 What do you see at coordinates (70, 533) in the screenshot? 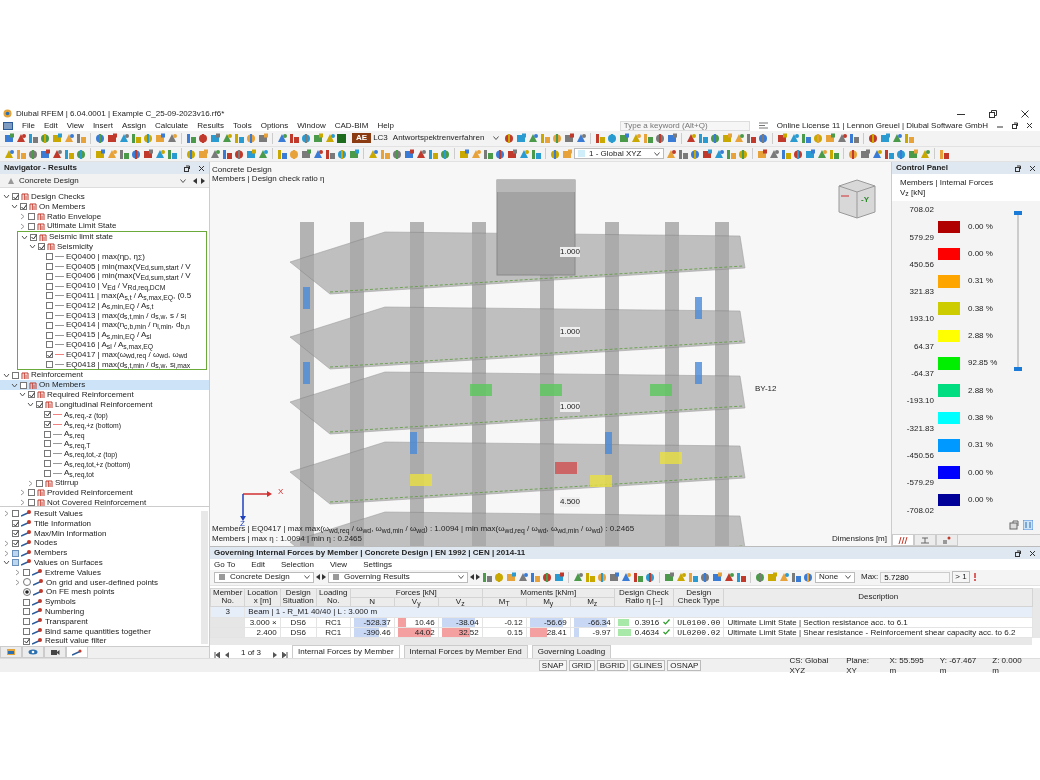
I see `option-item: Max/Min Information` at bounding box center [70, 533].